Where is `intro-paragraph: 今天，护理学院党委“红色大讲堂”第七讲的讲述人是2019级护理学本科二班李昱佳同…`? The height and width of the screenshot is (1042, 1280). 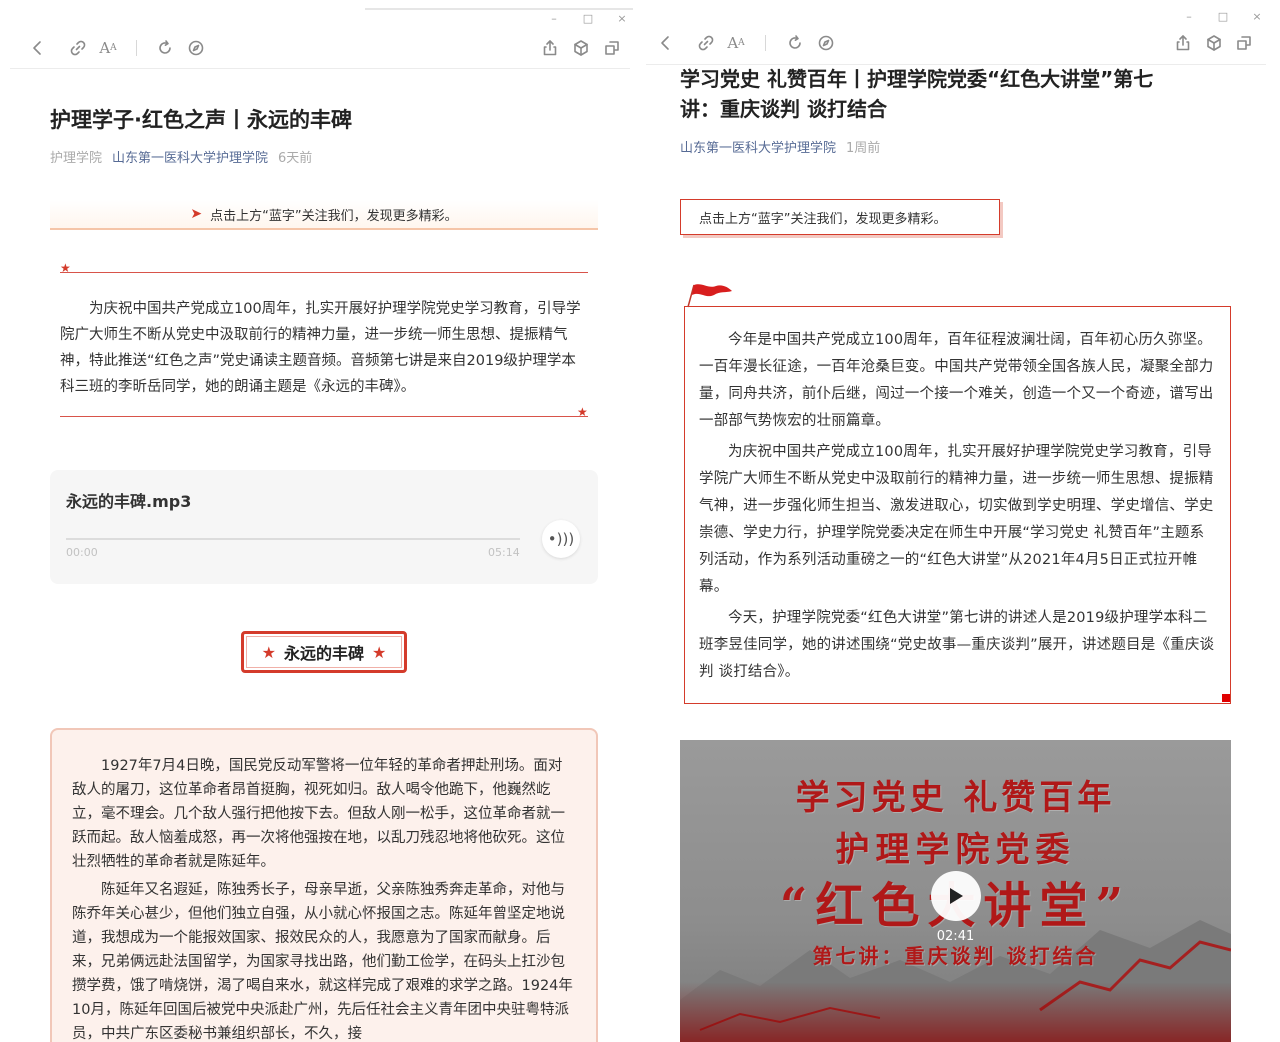
intro-paragraph: 今天，护理学院党委“红色大讲堂”第七讲的讲述人是2019级护理学本科二班李昱佳同… is located at coordinates (957, 645).